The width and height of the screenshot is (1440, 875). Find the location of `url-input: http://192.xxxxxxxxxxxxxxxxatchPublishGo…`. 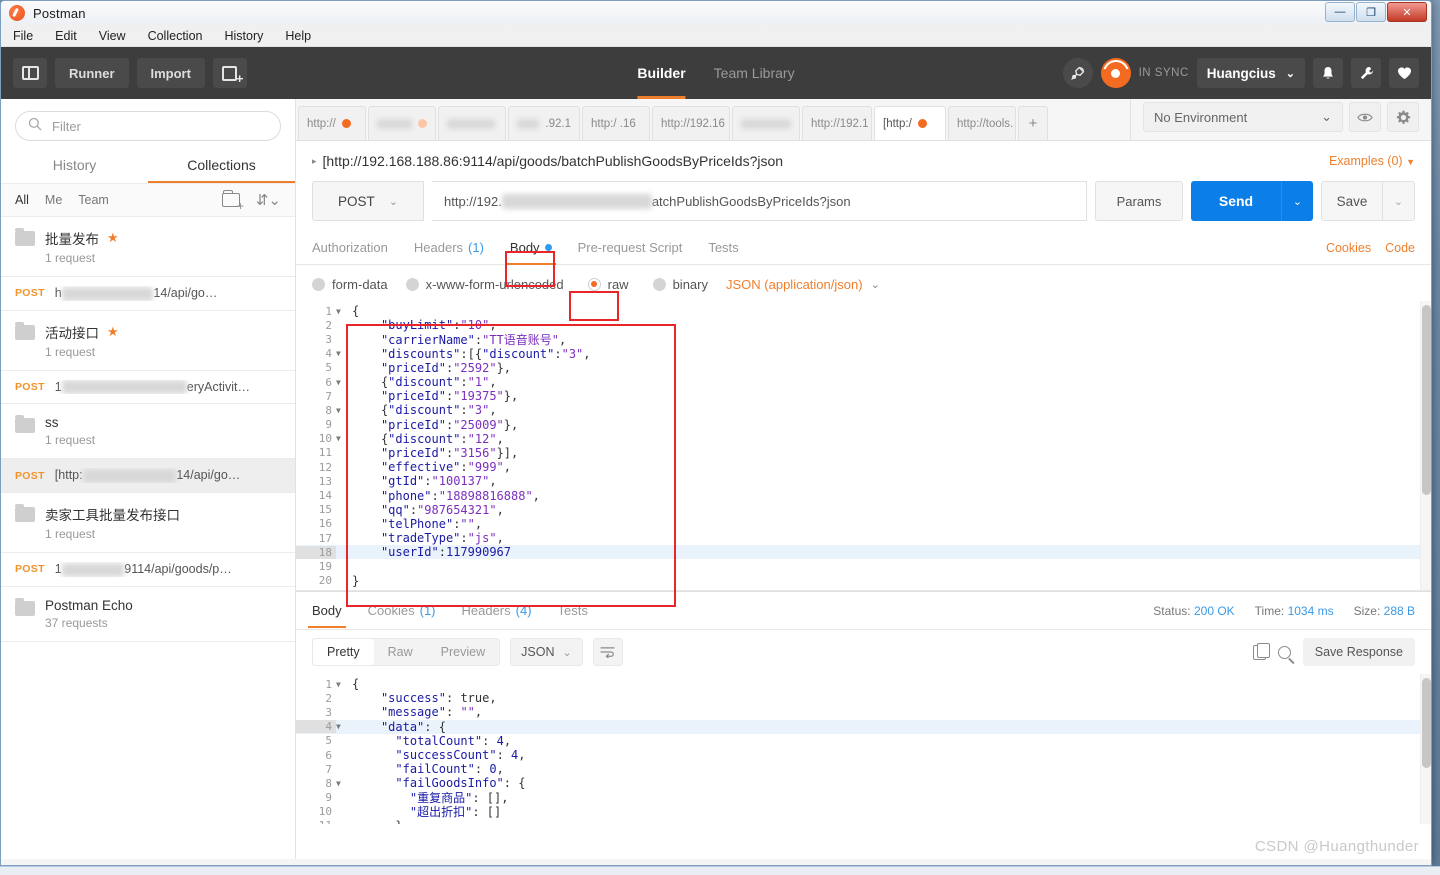

url-input: http://192.xxxxxxxxxxxxxxxxatchPublishGo… is located at coordinates (759, 201).